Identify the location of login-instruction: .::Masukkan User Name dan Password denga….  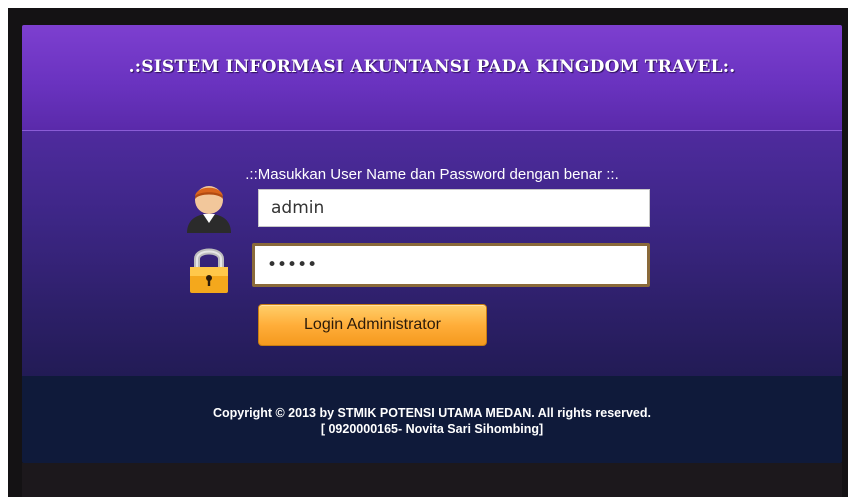
(432, 174).